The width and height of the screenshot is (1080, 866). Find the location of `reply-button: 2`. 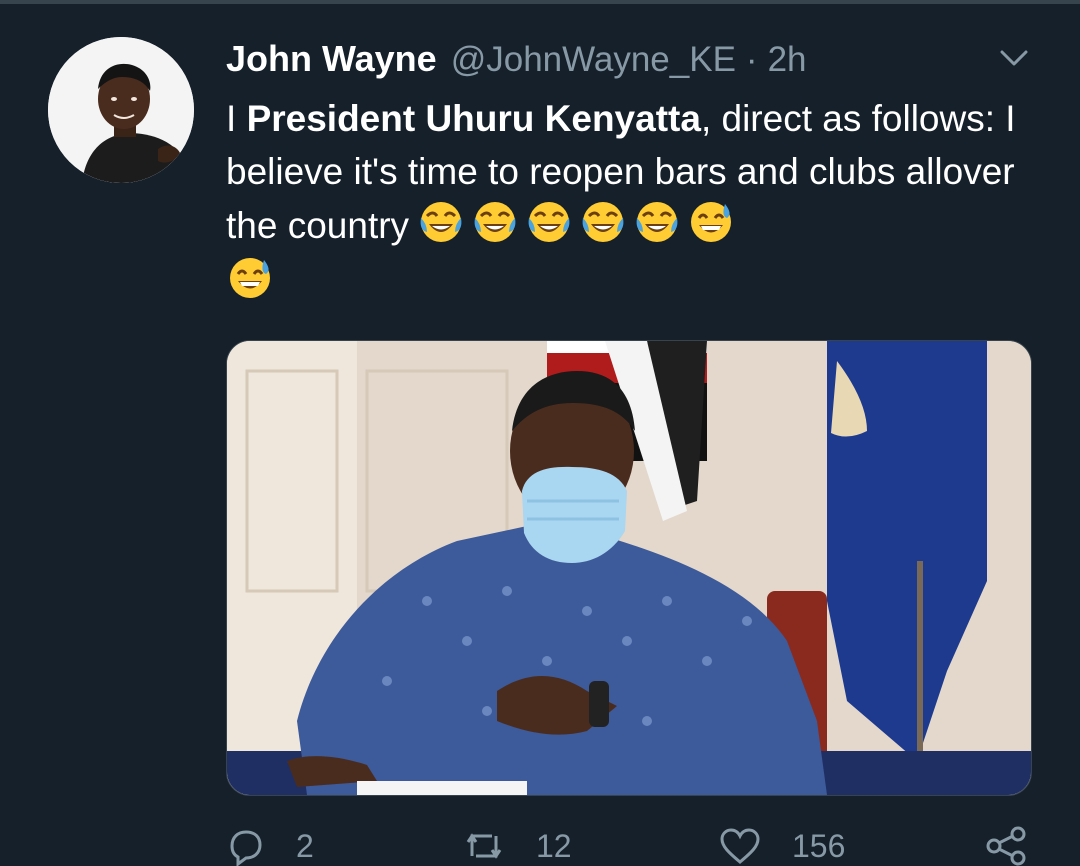

reply-button: 2 is located at coordinates (270, 846).